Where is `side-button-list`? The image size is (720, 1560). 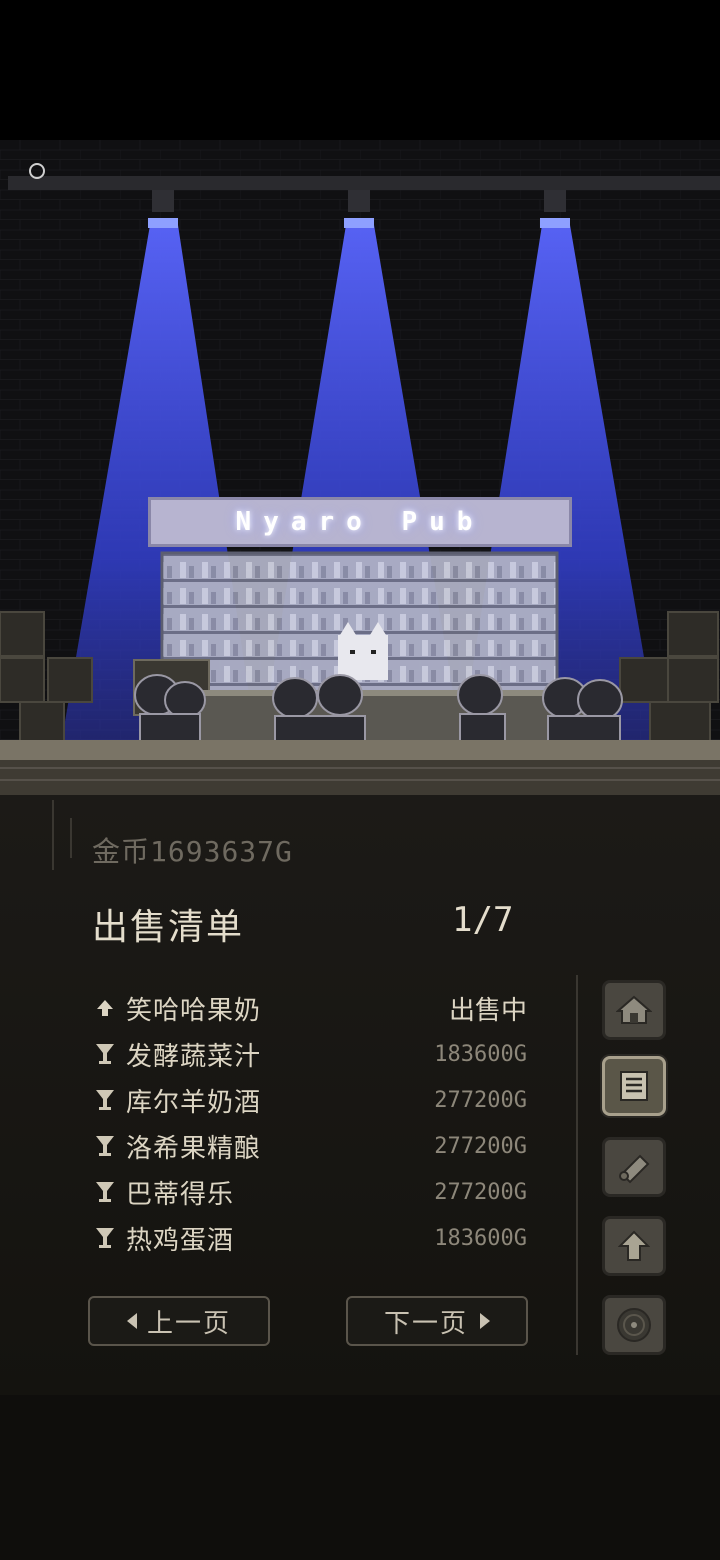
side-button-list is located at coordinates (634, 1086).